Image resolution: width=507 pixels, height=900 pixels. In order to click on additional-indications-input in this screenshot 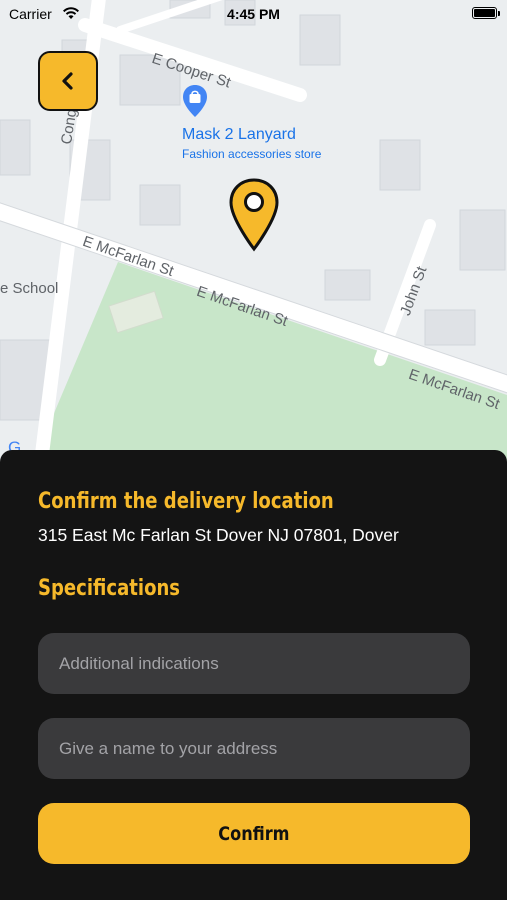, I will do `click(254, 663)`.